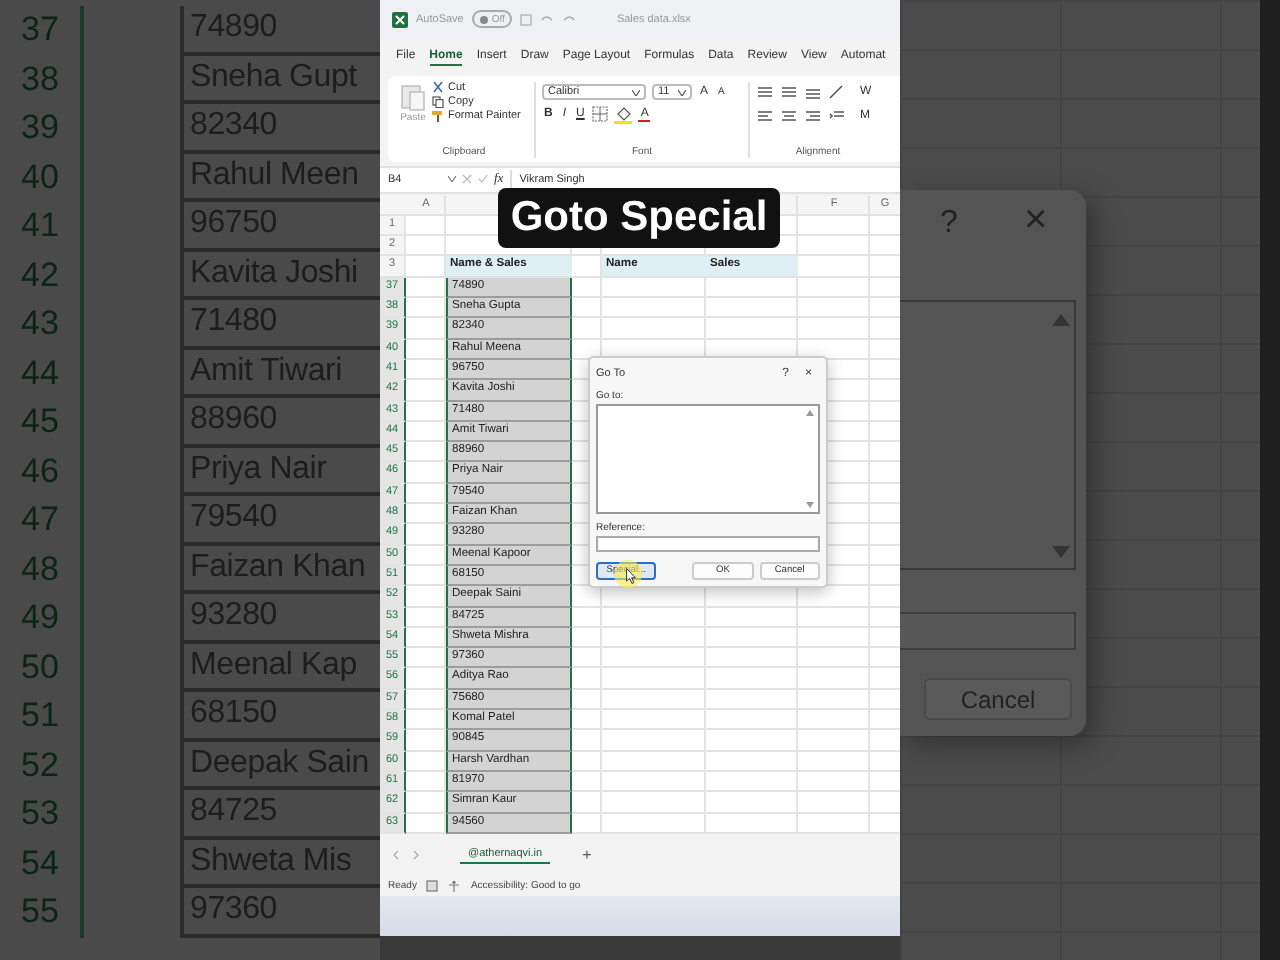 This screenshot has height=960, width=1280. What do you see at coordinates (40, 765) in the screenshot?
I see `row-number: 52` at bounding box center [40, 765].